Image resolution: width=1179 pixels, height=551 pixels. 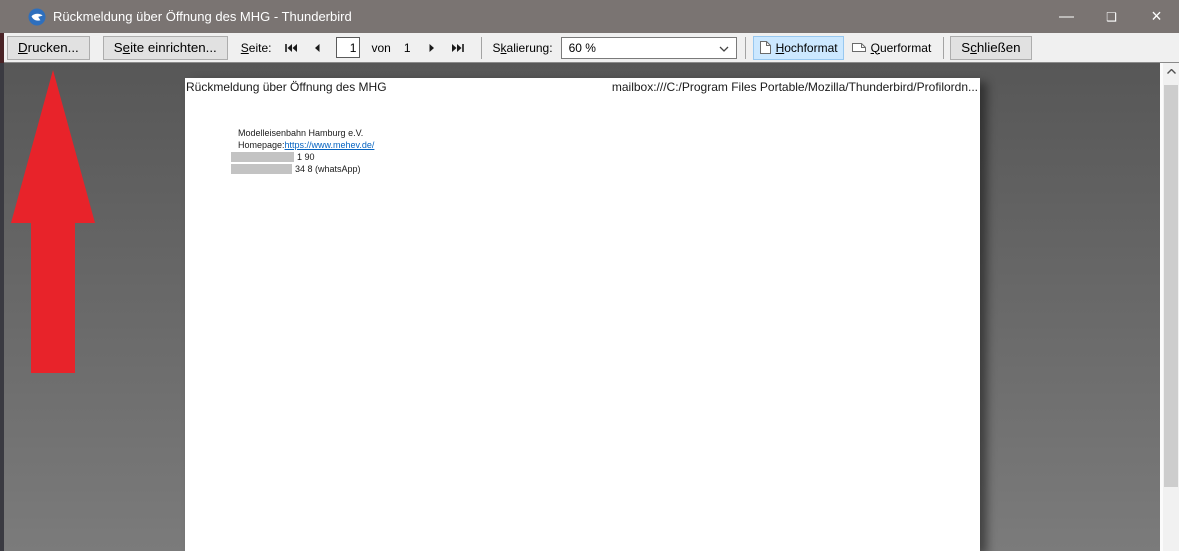 What do you see at coordinates (582, 47) in the screenshot?
I see `scale-dropdown-value: 60 %` at bounding box center [582, 47].